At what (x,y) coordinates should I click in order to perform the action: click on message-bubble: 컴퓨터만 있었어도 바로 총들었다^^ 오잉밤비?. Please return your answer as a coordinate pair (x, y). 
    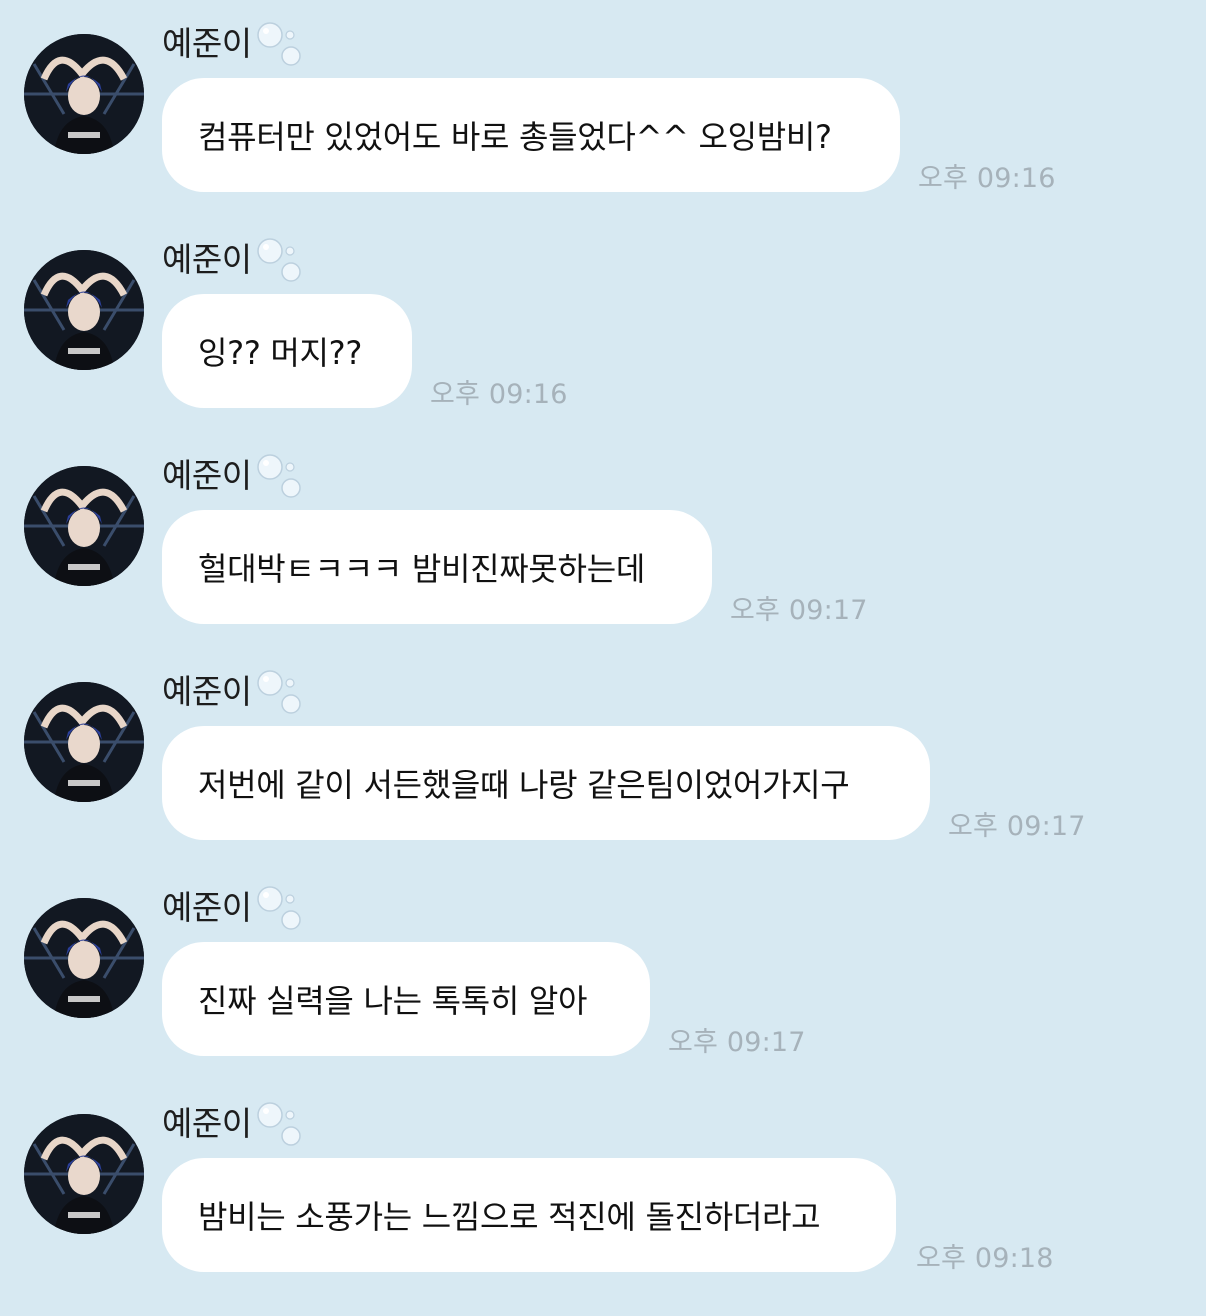
    Looking at the image, I should click on (531, 135).